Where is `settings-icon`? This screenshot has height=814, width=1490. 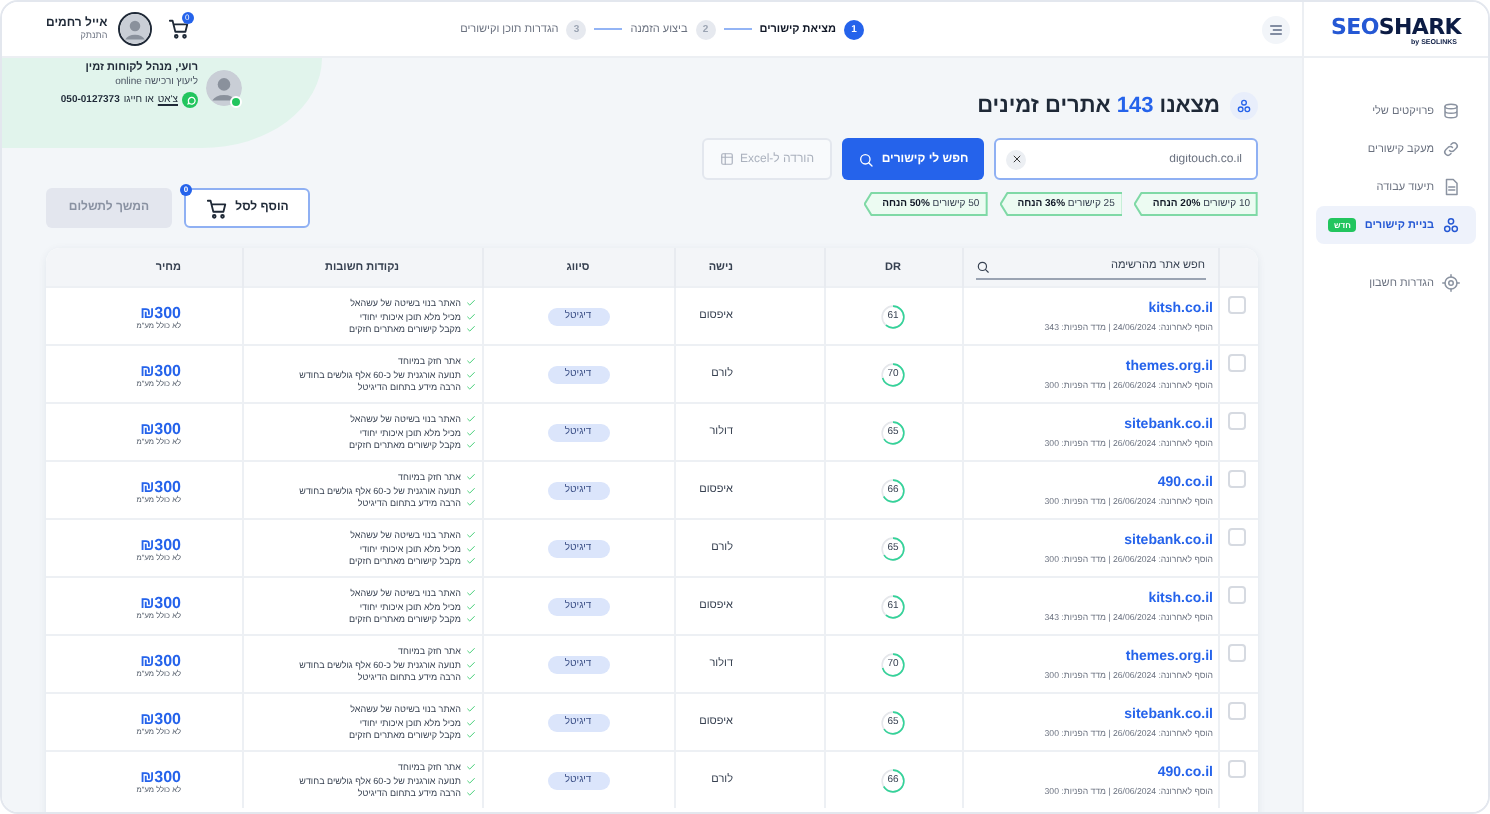
settings-icon is located at coordinates (1451, 283).